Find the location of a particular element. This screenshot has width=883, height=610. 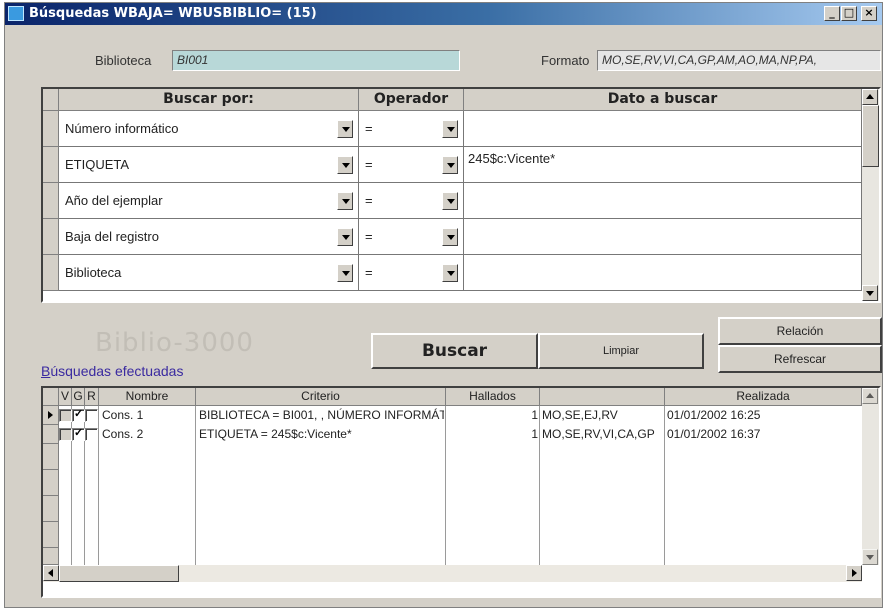

relacion-button: Relación is located at coordinates (800, 331).